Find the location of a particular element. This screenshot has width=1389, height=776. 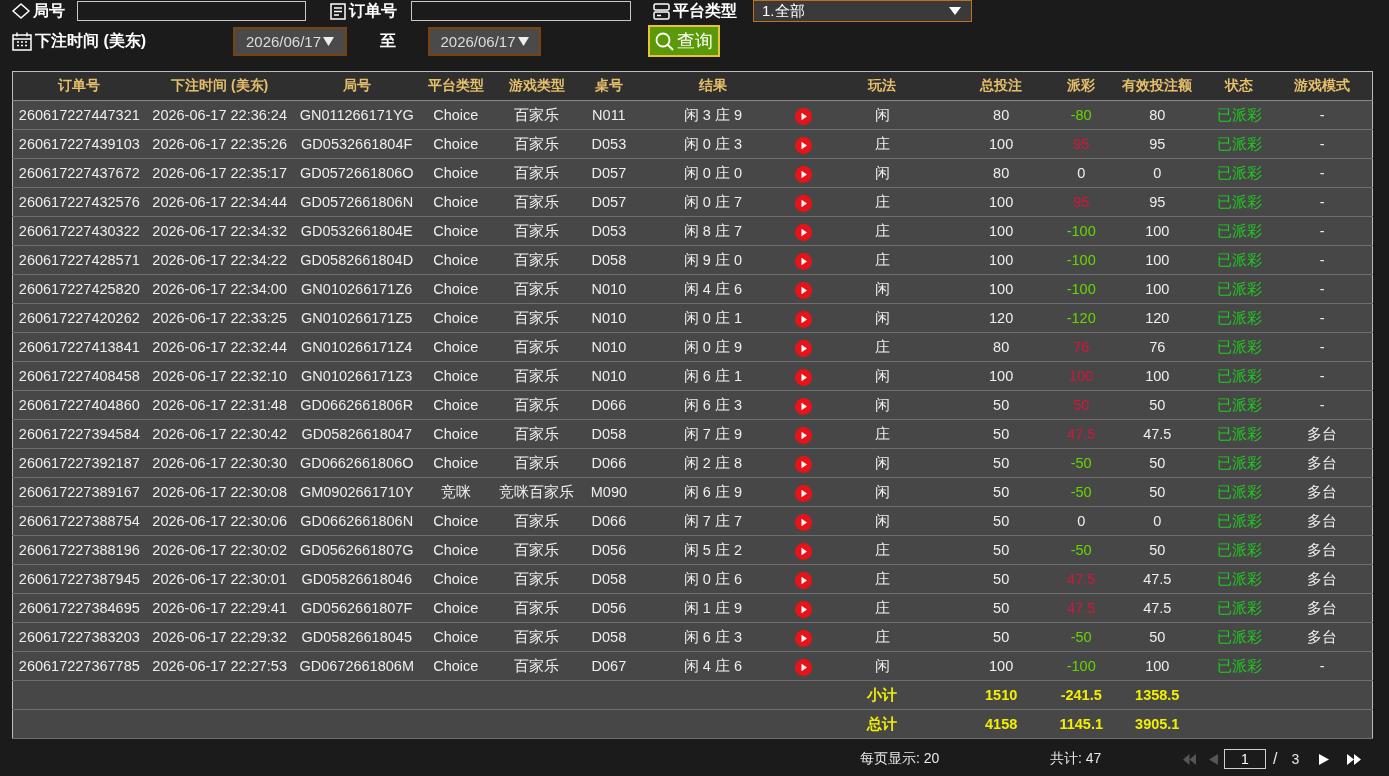

table-cell: 2026-06-17 22:27:53 is located at coordinates (219, 666).